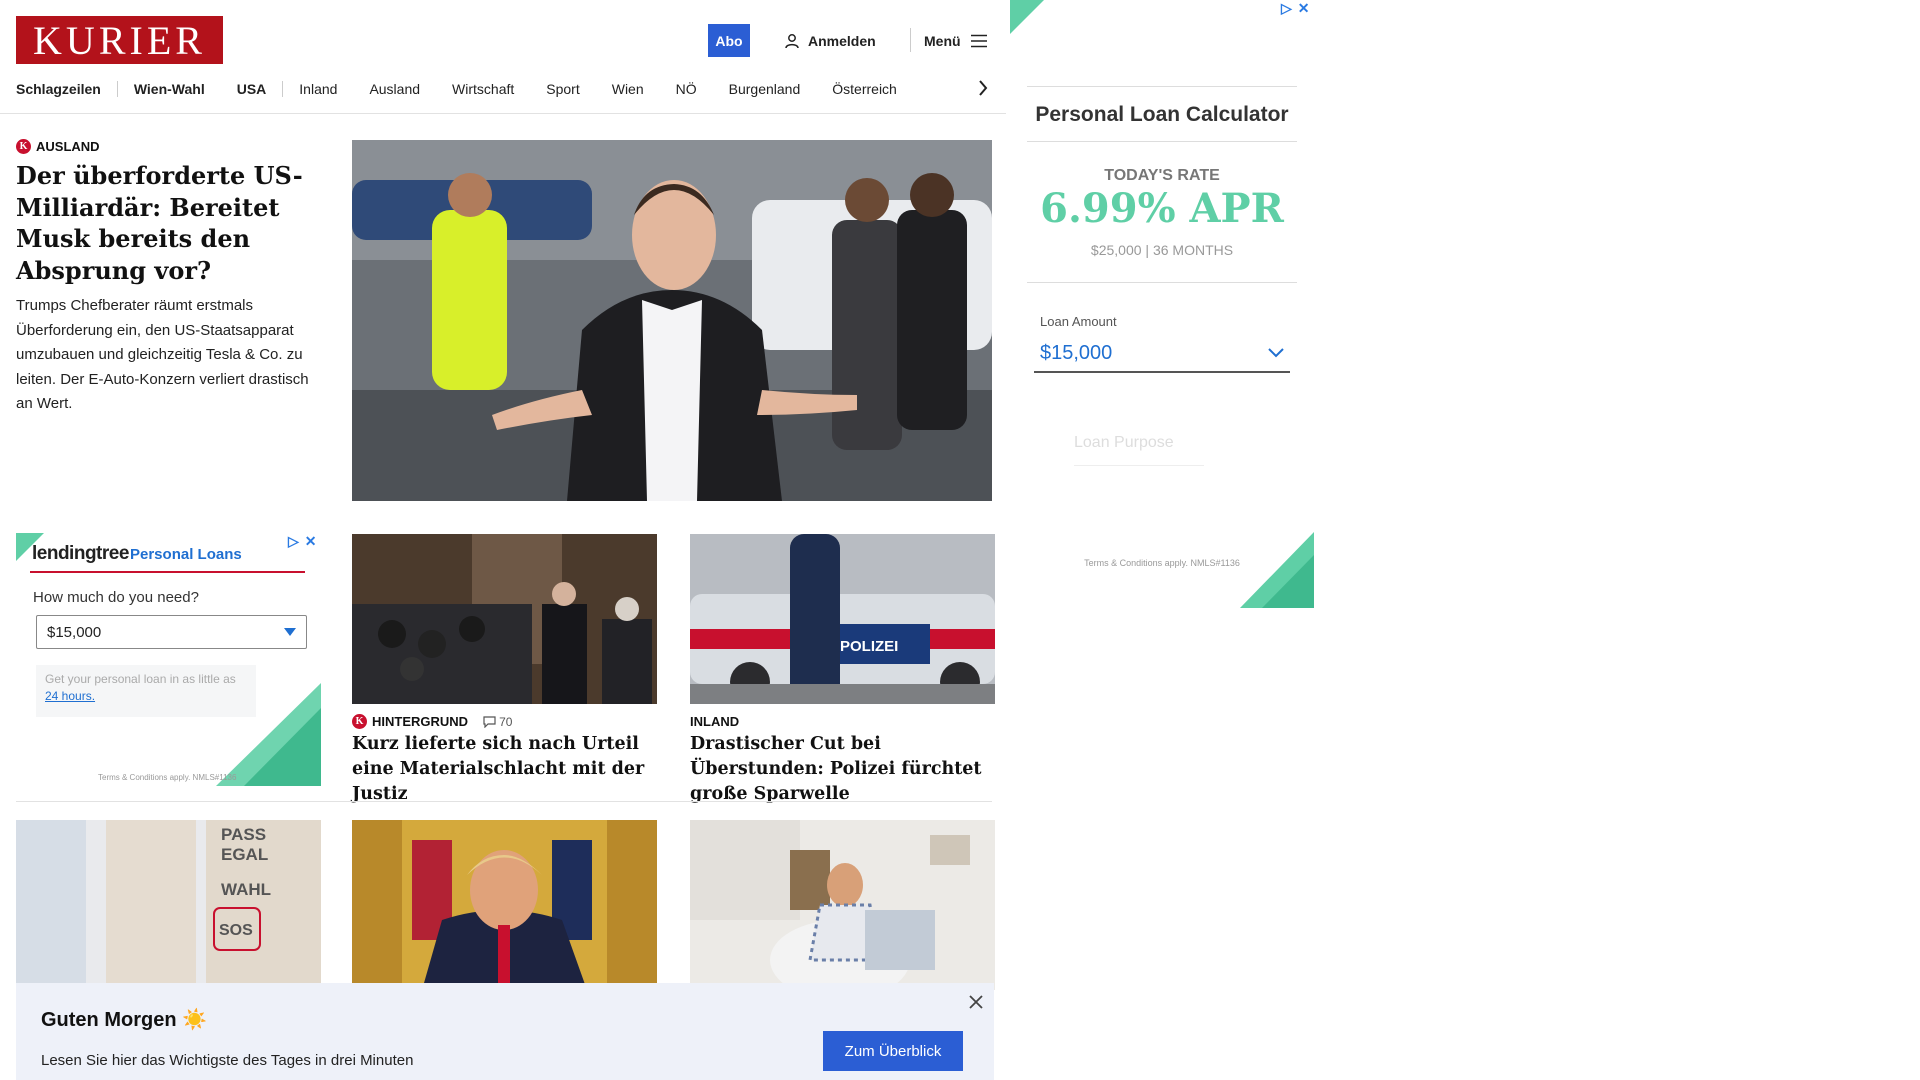  What do you see at coordinates (489, 721) in the screenshot?
I see `comment-icon` at bounding box center [489, 721].